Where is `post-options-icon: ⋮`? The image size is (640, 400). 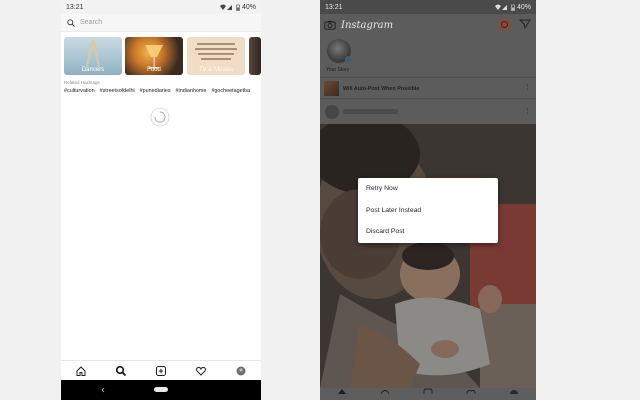
post-options-icon: ⋮ is located at coordinates (527, 111).